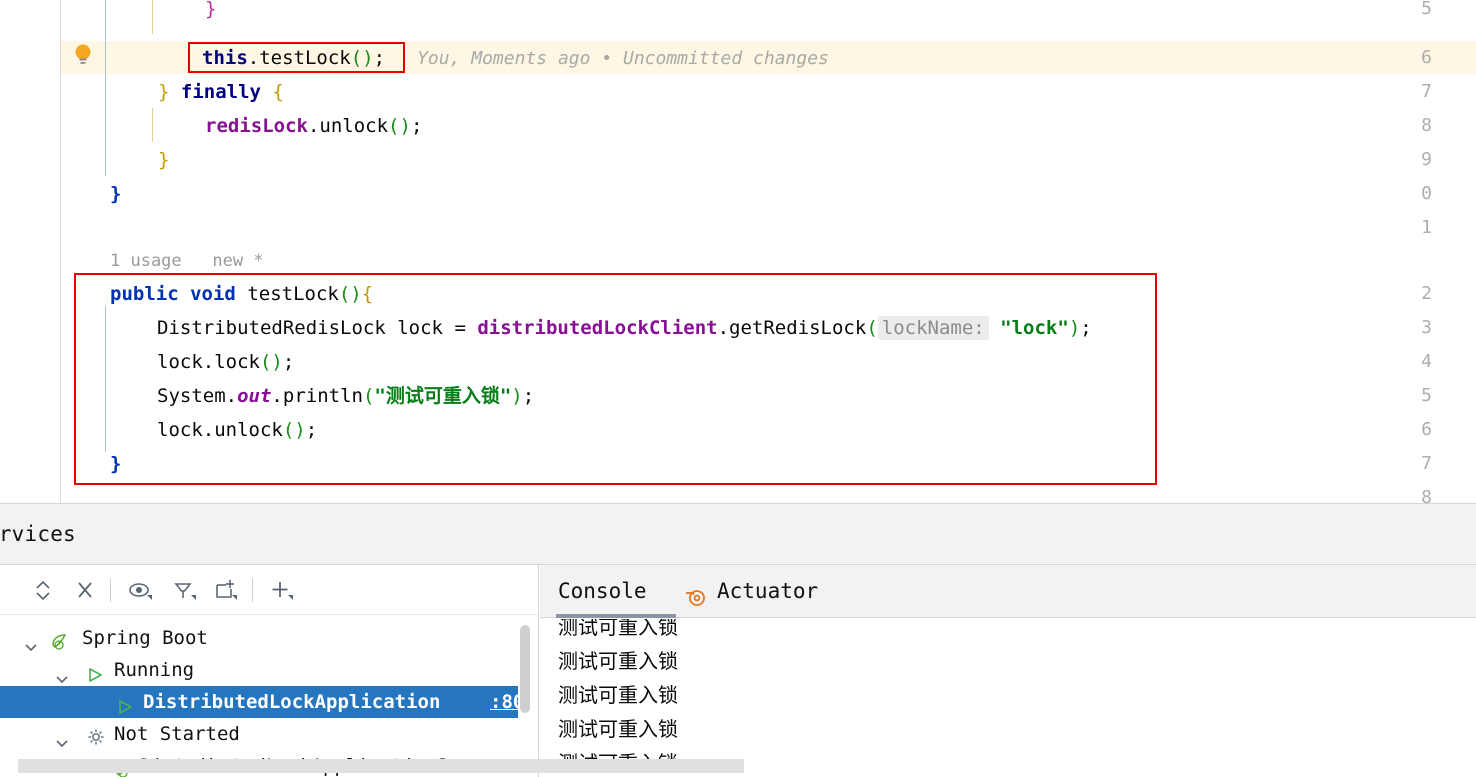 The image size is (1476, 777). I want to click on actuator-icon, so click(697, 592).